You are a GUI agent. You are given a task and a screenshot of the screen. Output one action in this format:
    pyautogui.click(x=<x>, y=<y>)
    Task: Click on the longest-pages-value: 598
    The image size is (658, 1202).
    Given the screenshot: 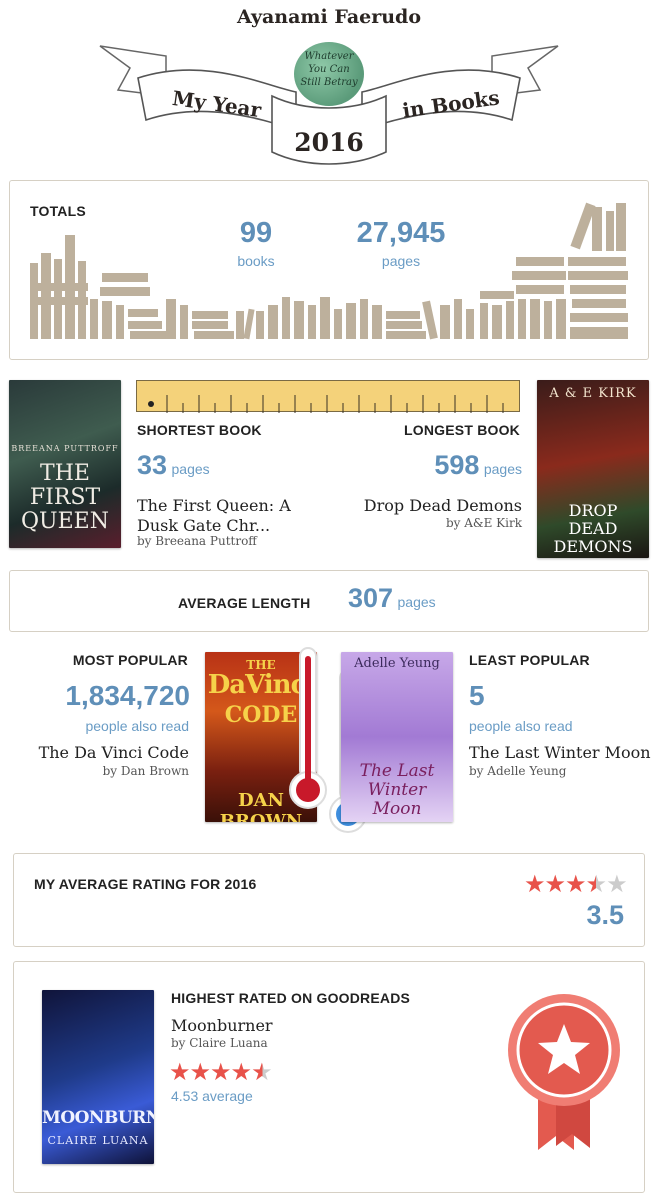 What is the action you would take?
    pyautogui.click(x=457, y=465)
    